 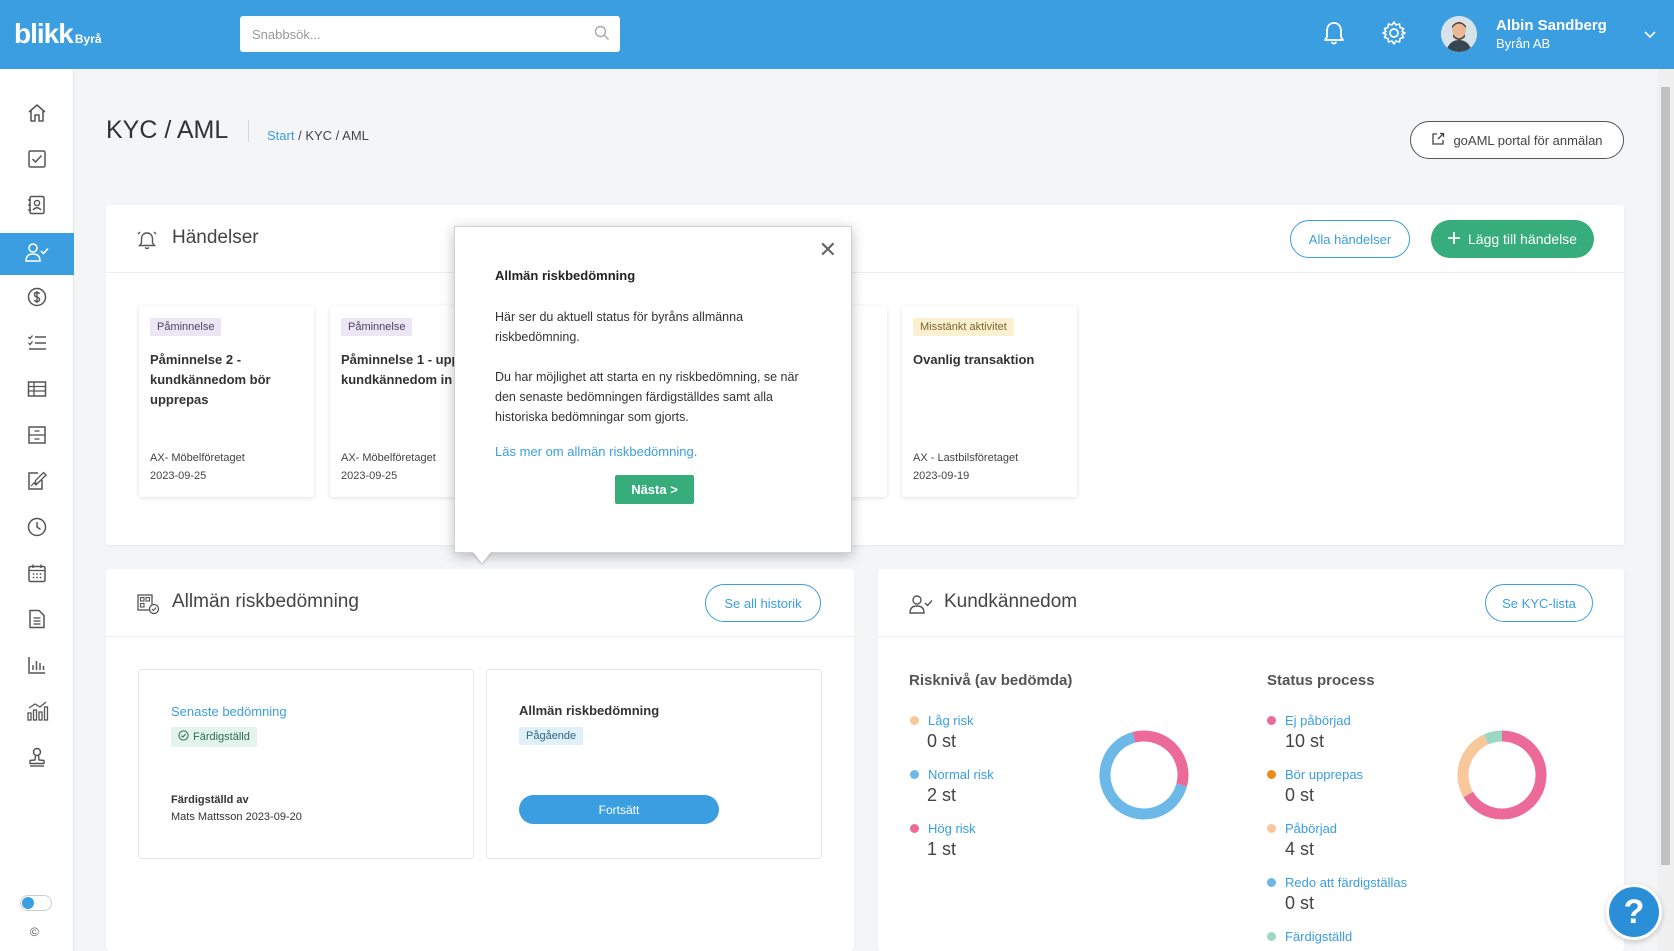 What do you see at coordinates (1665, 476) in the screenshot?
I see `scrollbar-thumb` at bounding box center [1665, 476].